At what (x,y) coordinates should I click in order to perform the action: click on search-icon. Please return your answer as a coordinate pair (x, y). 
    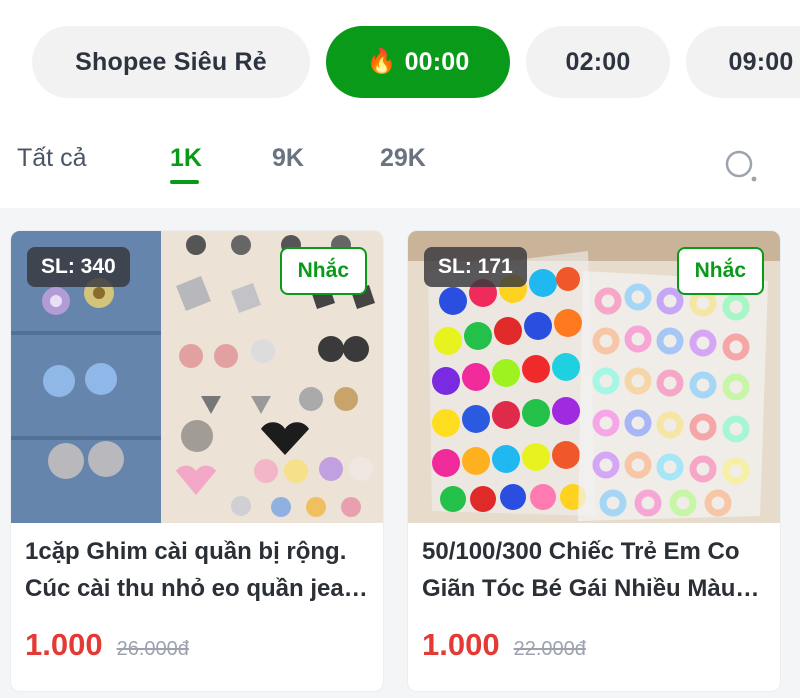
    Looking at the image, I should click on (742, 166).